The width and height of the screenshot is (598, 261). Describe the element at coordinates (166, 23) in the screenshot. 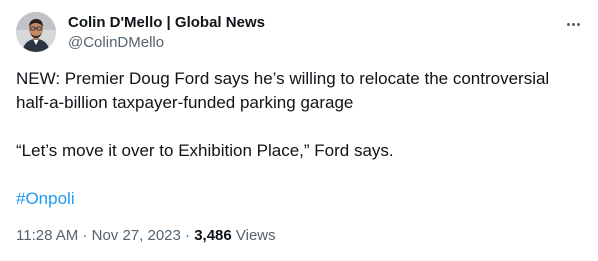

I see `author-name: Colin D'Mello | Global News` at that location.